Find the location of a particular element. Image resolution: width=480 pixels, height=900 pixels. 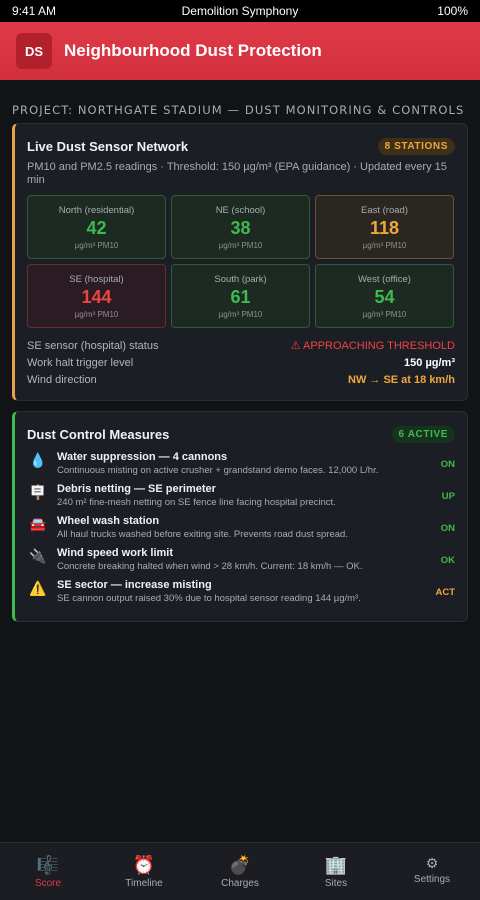

active-count-badge: 6 ACTIVE is located at coordinates (423, 434).